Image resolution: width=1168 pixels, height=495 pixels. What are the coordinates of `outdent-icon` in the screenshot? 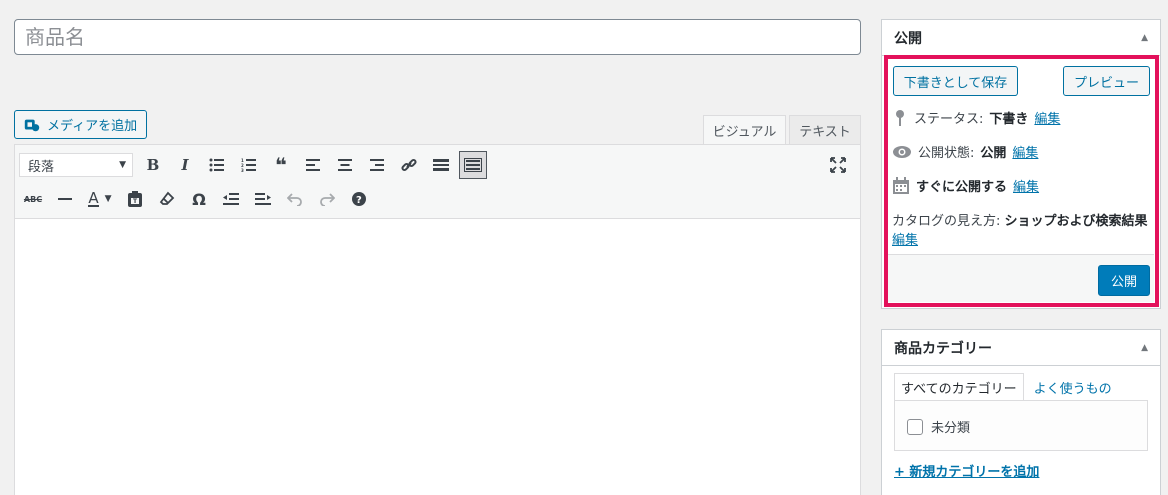 It's located at (231, 199).